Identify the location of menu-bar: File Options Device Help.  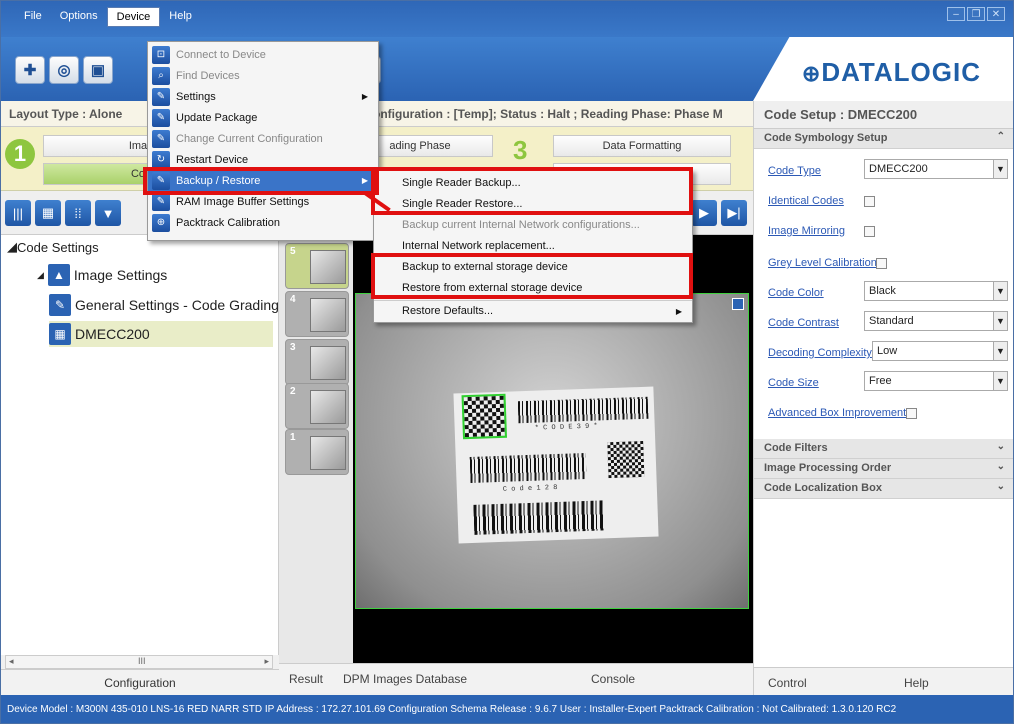
(108, 17).